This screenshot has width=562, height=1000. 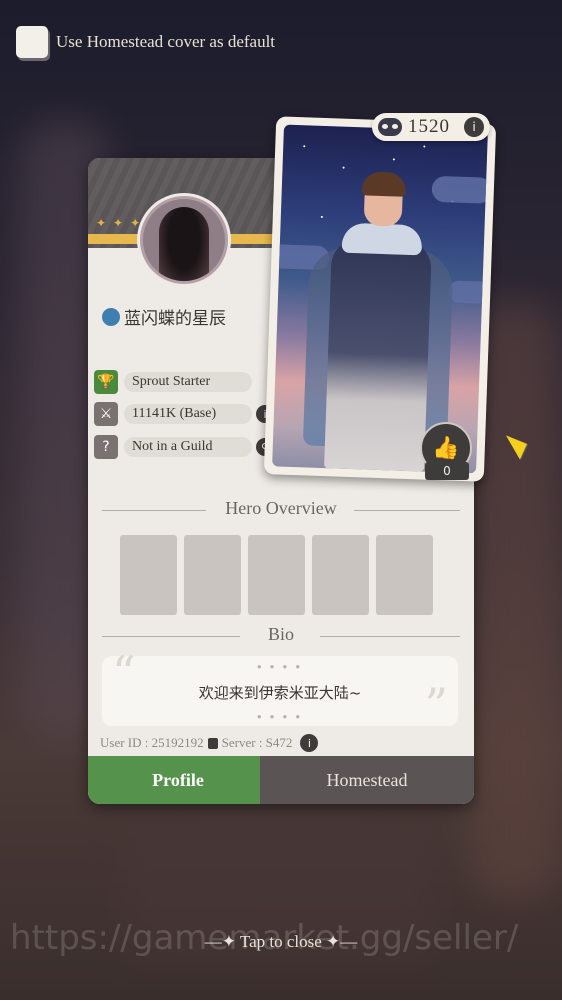 What do you see at coordinates (382, 239) in the screenshot?
I see `hero-collar` at bounding box center [382, 239].